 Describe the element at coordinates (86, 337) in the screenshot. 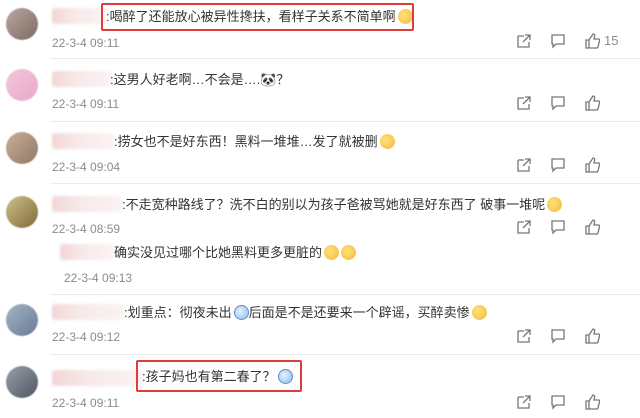

I see `timestamp: 22-3-4 09:12` at that location.